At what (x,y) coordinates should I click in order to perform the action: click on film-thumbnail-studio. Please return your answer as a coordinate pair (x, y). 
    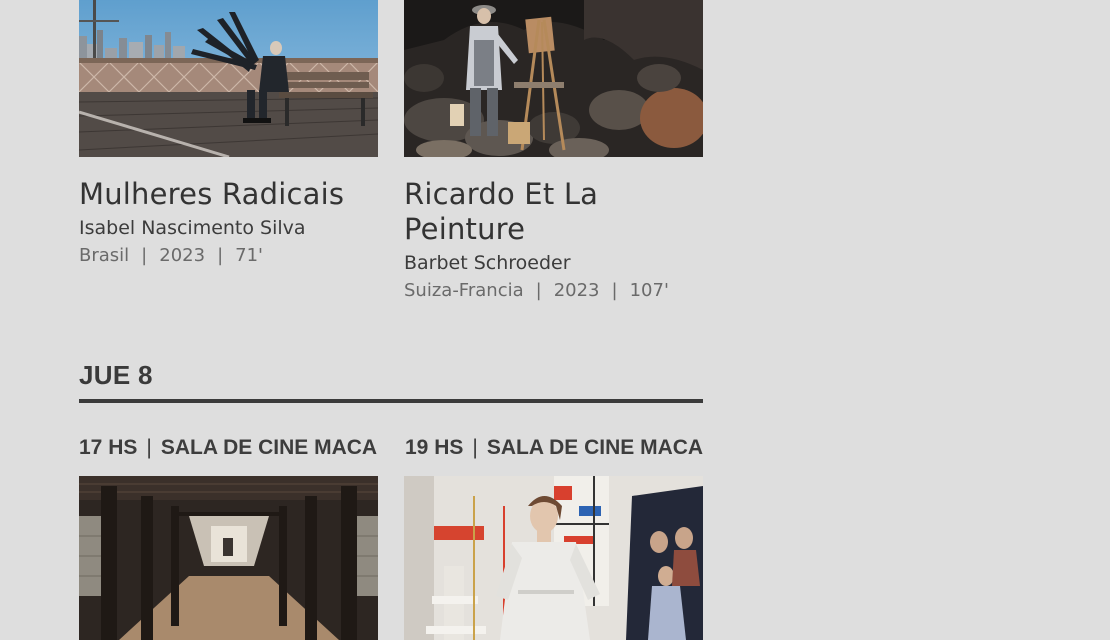
    Looking at the image, I should click on (553, 558).